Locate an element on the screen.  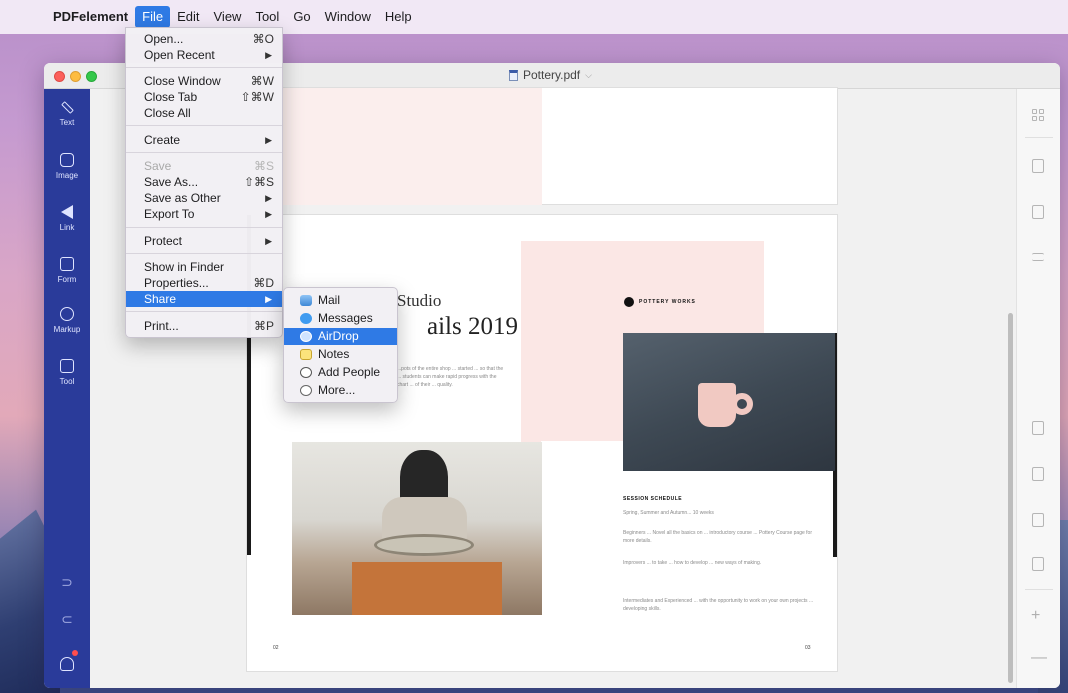
close-window-button is located at coordinates (59, 76).